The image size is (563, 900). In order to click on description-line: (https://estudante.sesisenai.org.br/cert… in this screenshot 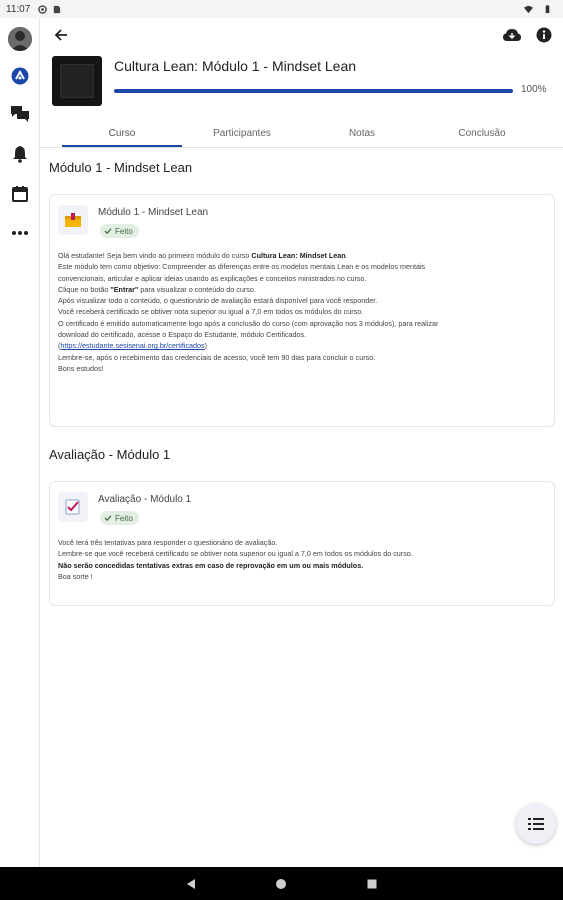, I will do `click(133, 346)`.